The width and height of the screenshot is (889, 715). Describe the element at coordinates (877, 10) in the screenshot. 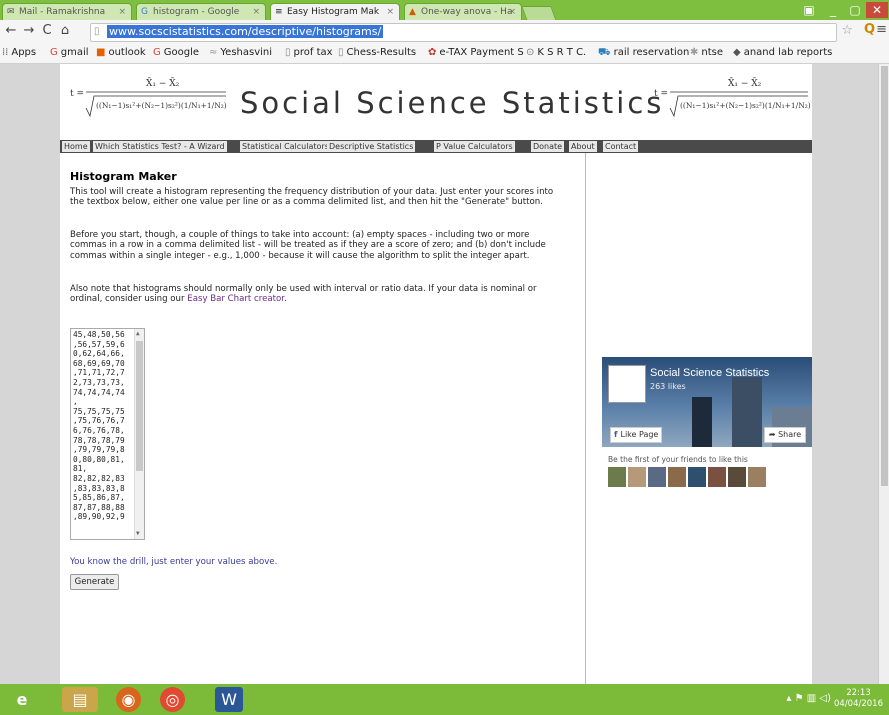

I see `close-window-button: ✕` at that location.